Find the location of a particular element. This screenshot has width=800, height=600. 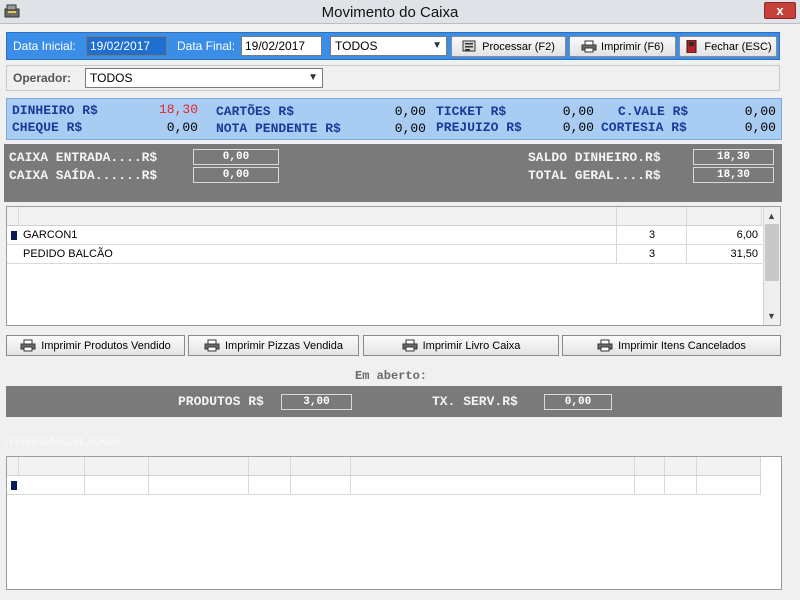

imprimir-pizzas-button: Imprimir Pizzas Vendida is located at coordinates (273, 345).